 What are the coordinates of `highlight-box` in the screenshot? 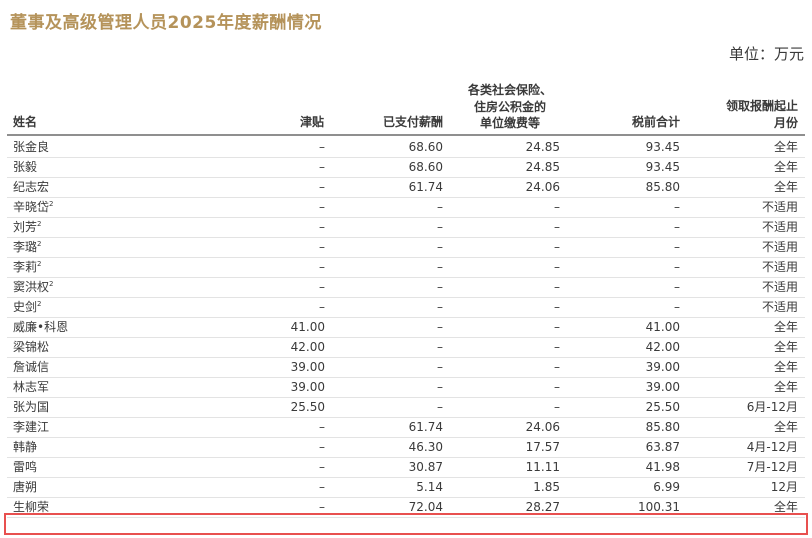 It's located at (406, 524).